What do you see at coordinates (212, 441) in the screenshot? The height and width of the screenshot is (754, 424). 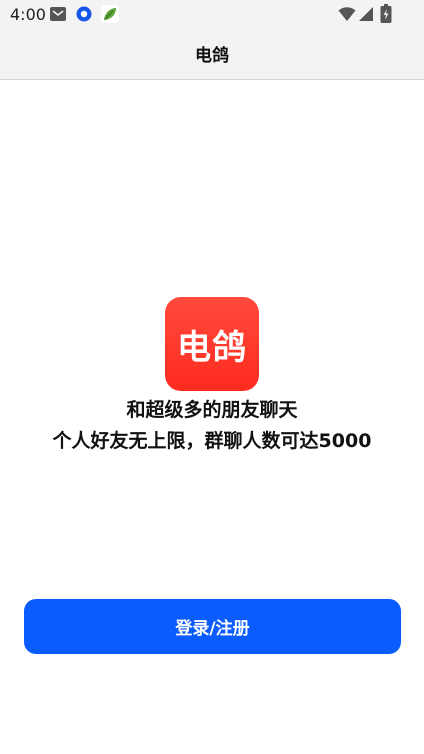 I see `tagline-line-2: 个人好友无上限，群聊人数可达5000` at bounding box center [212, 441].